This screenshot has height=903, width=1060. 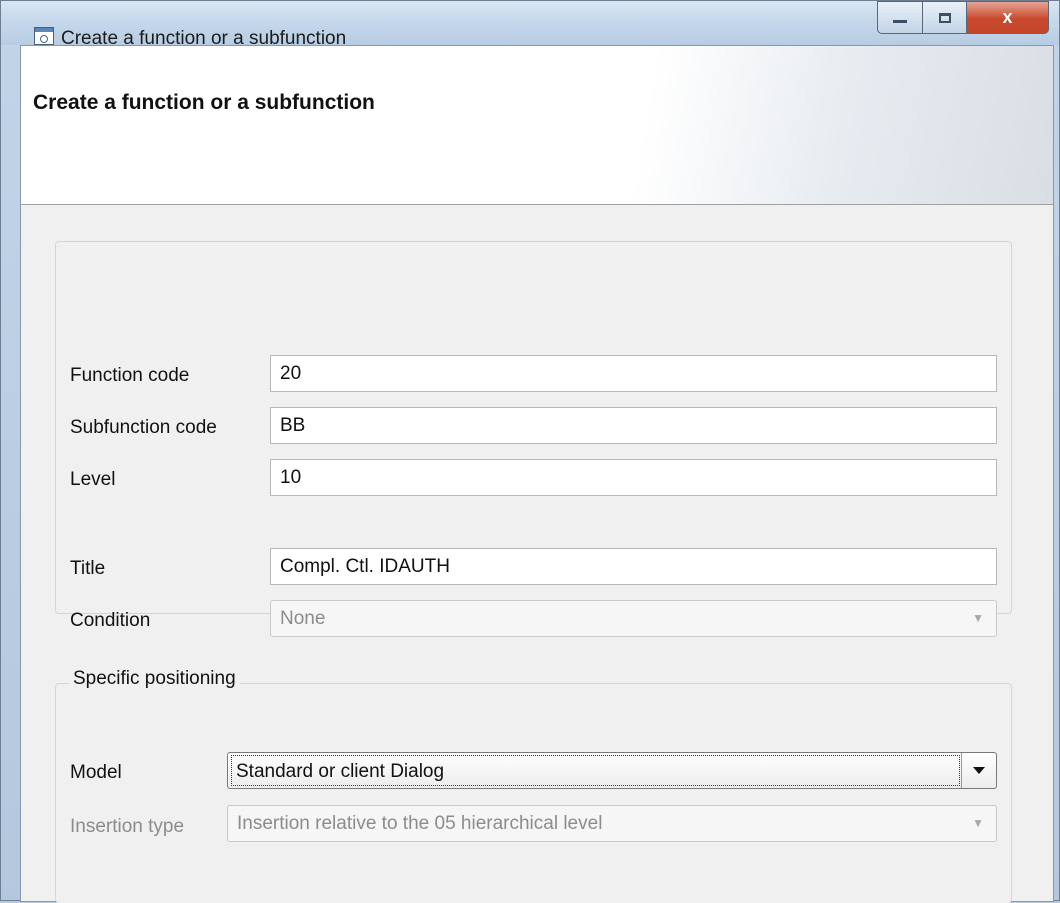 What do you see at coordinates (93, 479) in the screenshot?
I see `level-label: Level` at bounding box center [93, 479].